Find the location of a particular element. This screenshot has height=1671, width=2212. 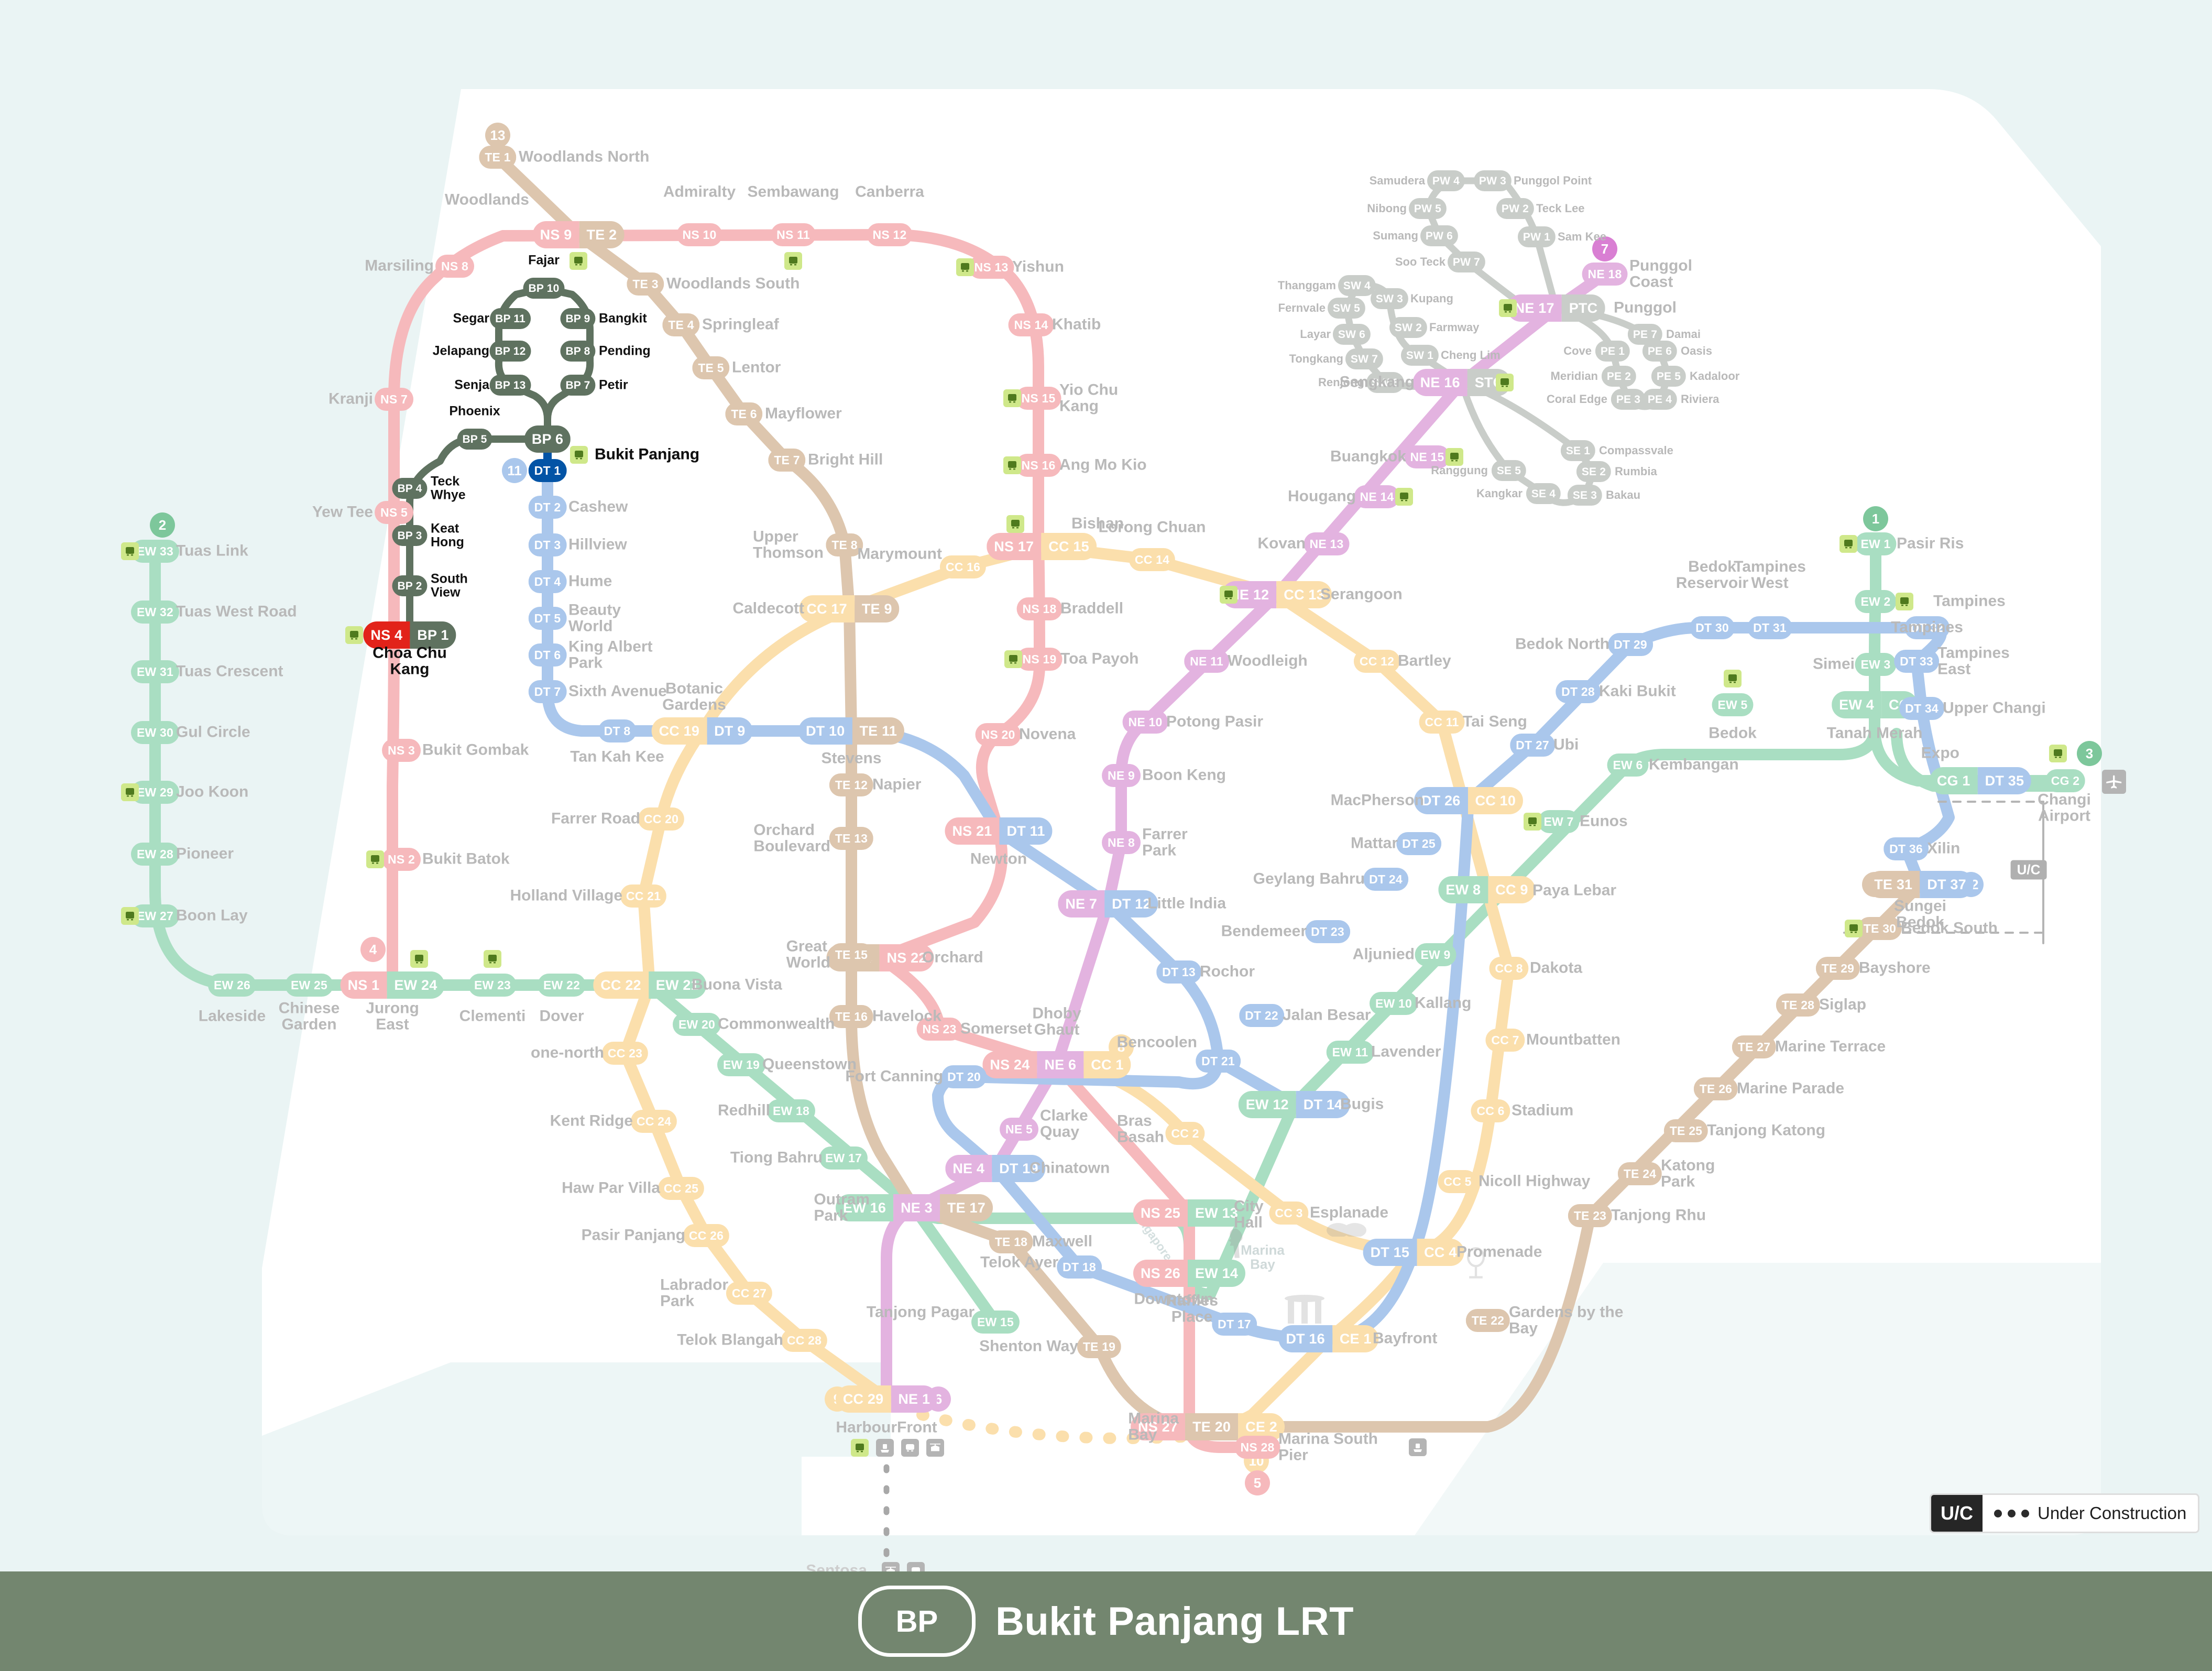

station-chip-meridian: PE 2 is located at coordinates (1619, 376).